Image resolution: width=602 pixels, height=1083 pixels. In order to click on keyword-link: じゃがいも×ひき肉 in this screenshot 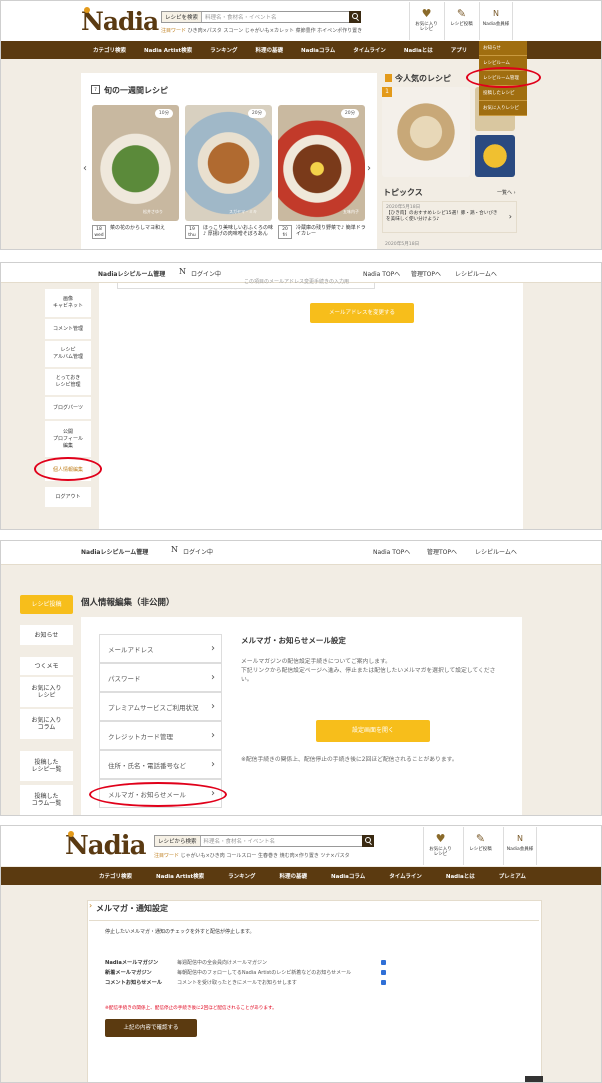, I will do `click(203, 856)`.